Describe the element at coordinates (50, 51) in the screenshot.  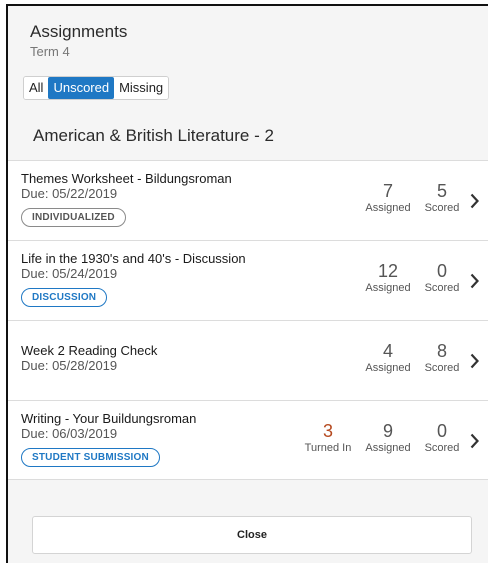
I see `term-subtitle: Term 4` at that location.